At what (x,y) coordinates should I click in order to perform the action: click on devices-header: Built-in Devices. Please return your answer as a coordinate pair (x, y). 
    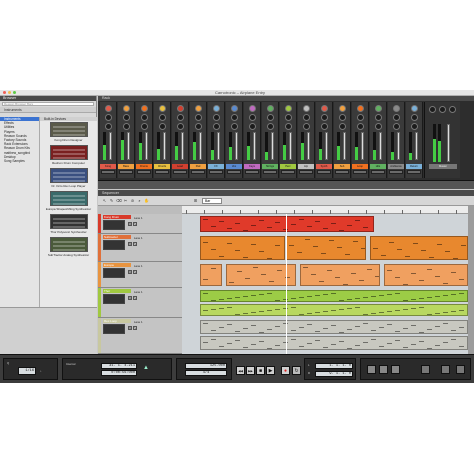
    Looking at the image, I should click on (68, 119).